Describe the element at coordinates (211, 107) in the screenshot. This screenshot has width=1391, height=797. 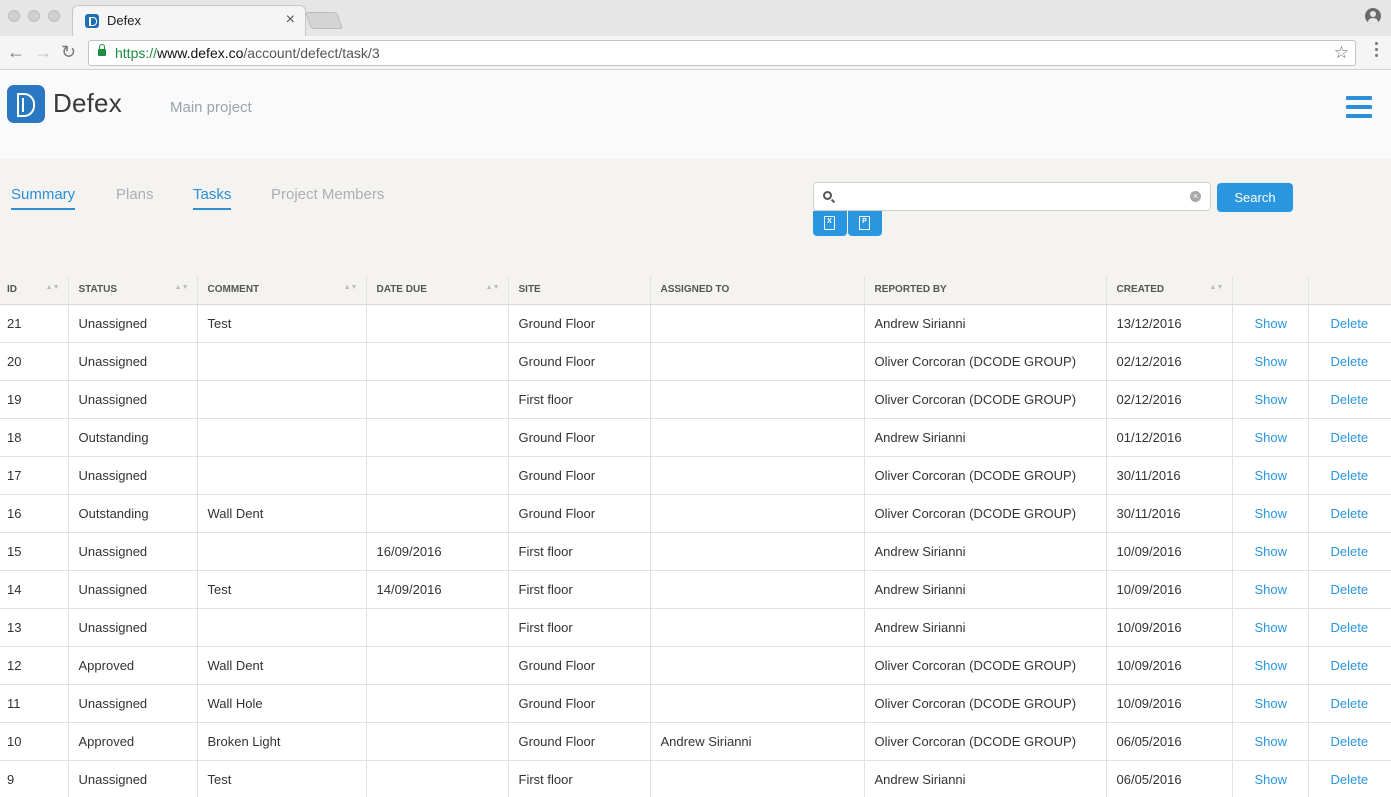
I see `project-name: Main project` at that location.